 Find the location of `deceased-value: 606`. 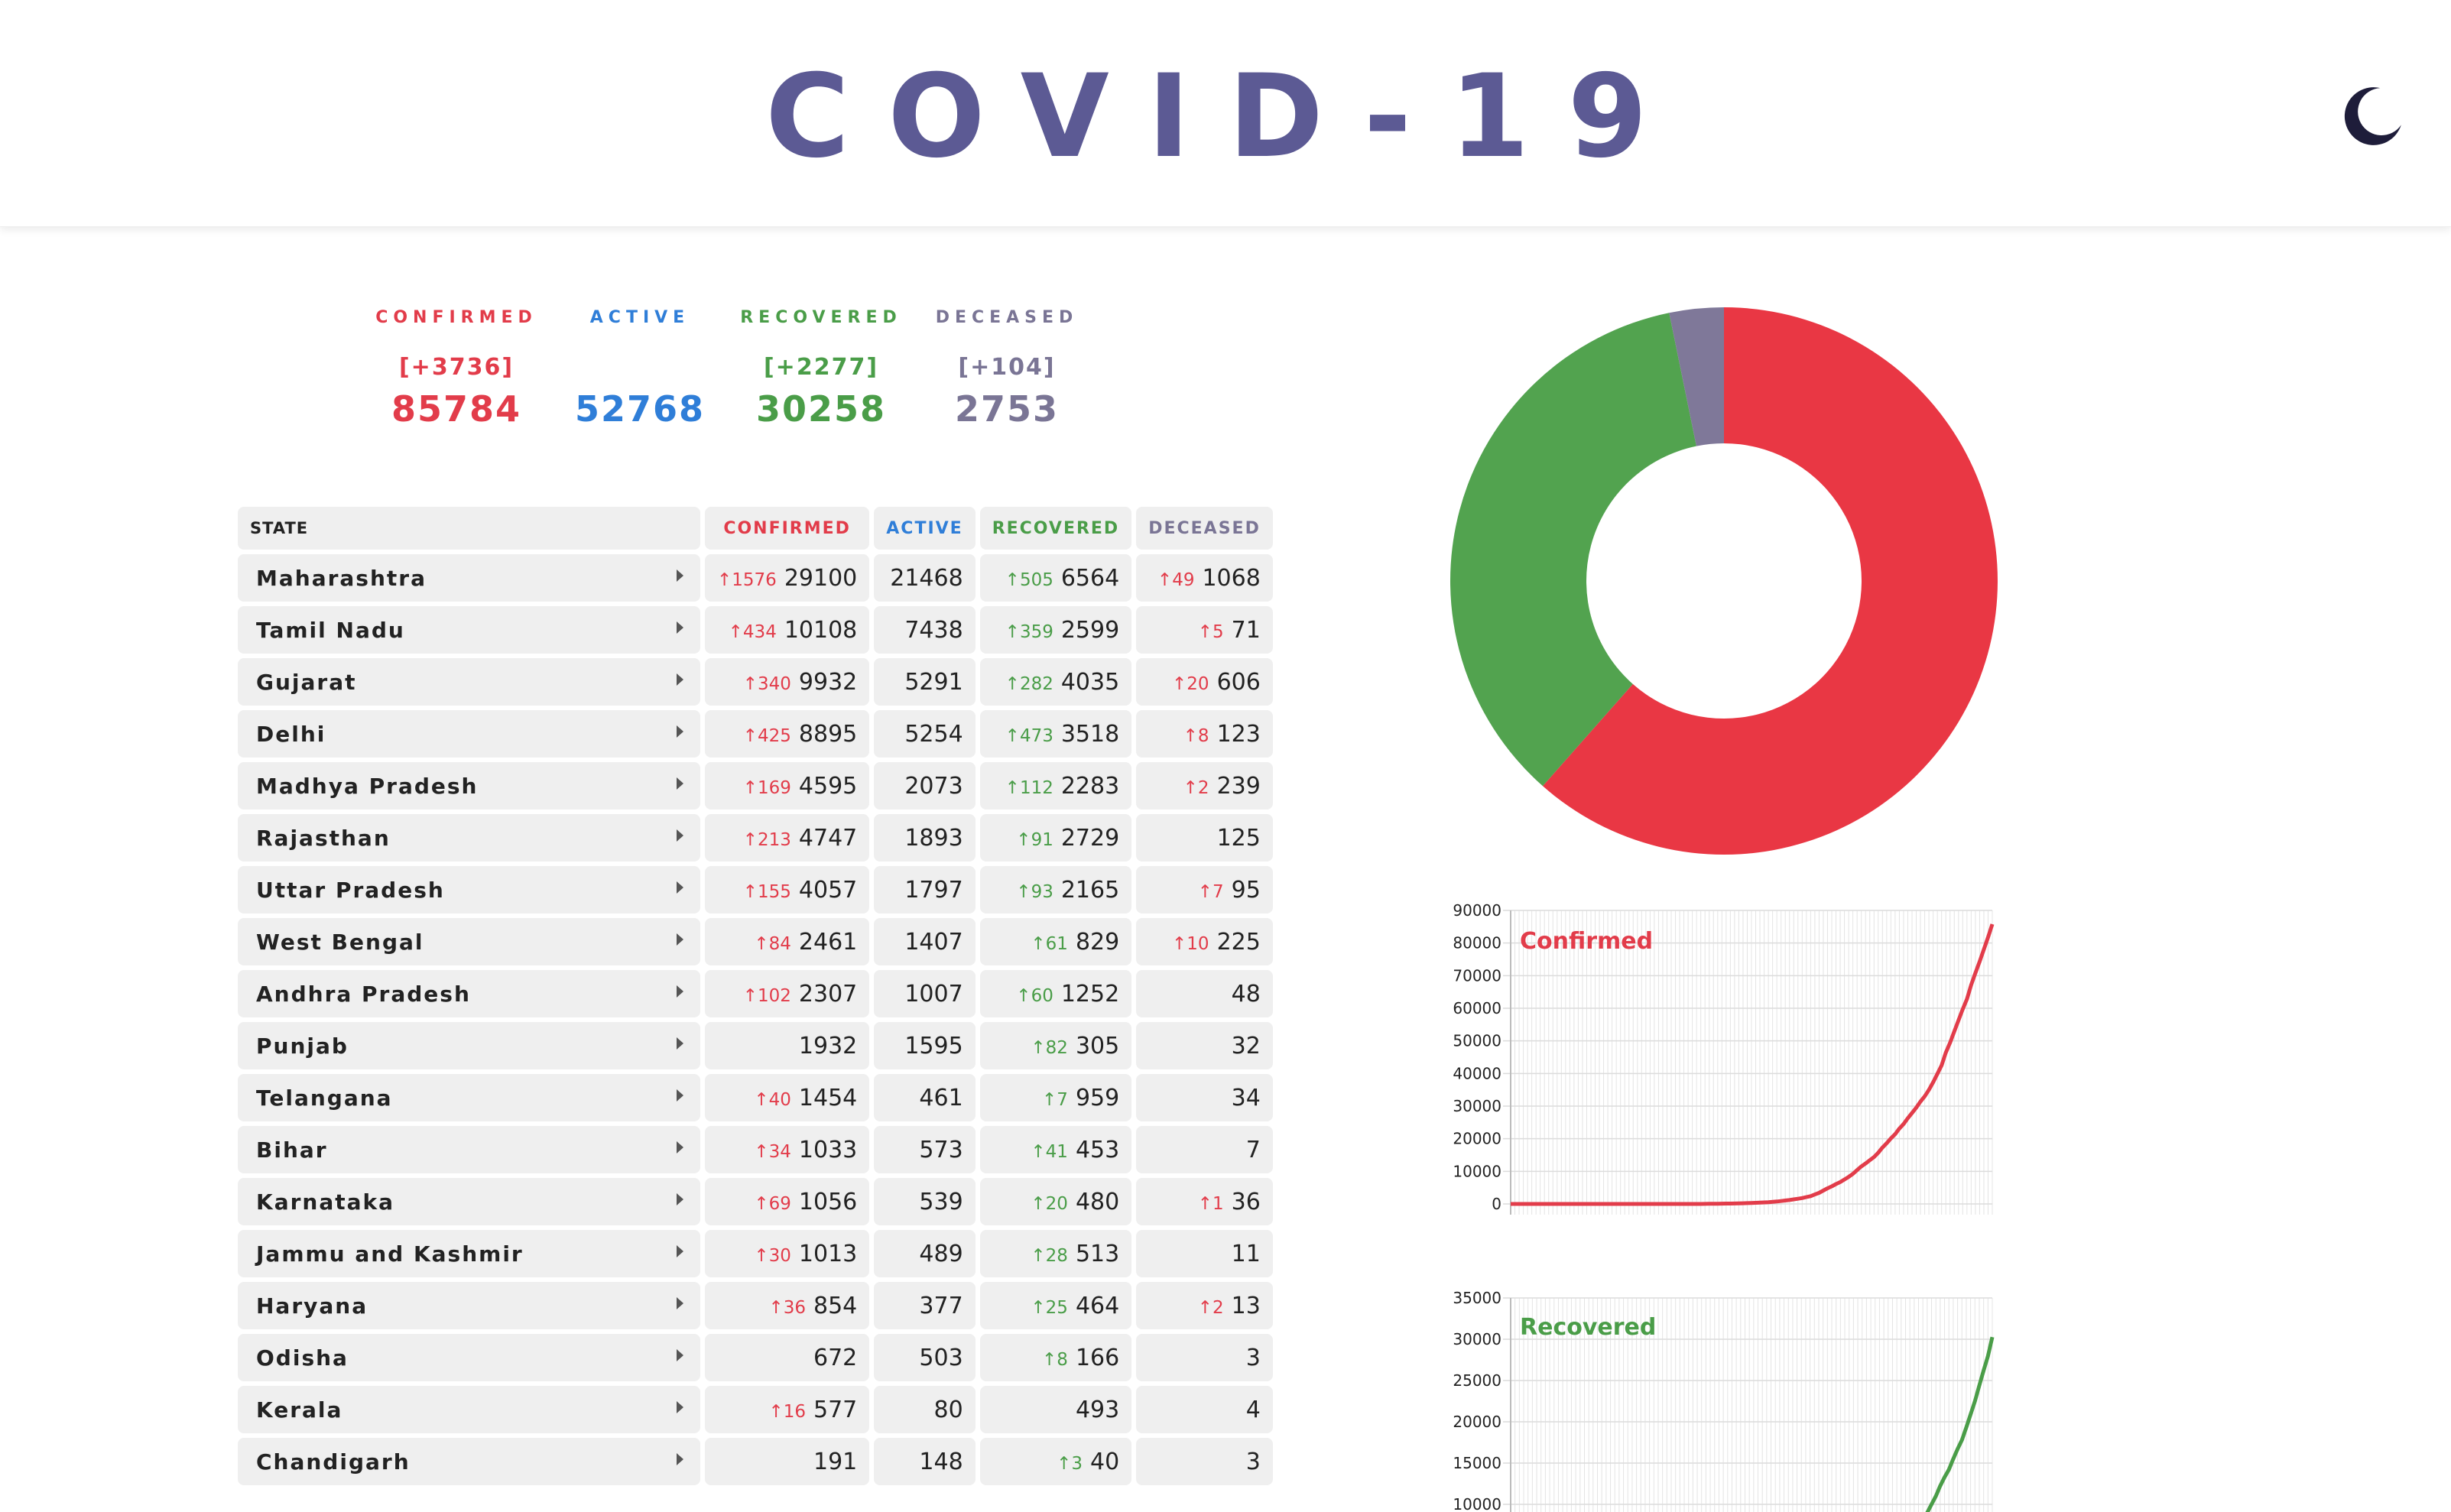

deceased-value: 606 is located at coordinates (1238, 682).